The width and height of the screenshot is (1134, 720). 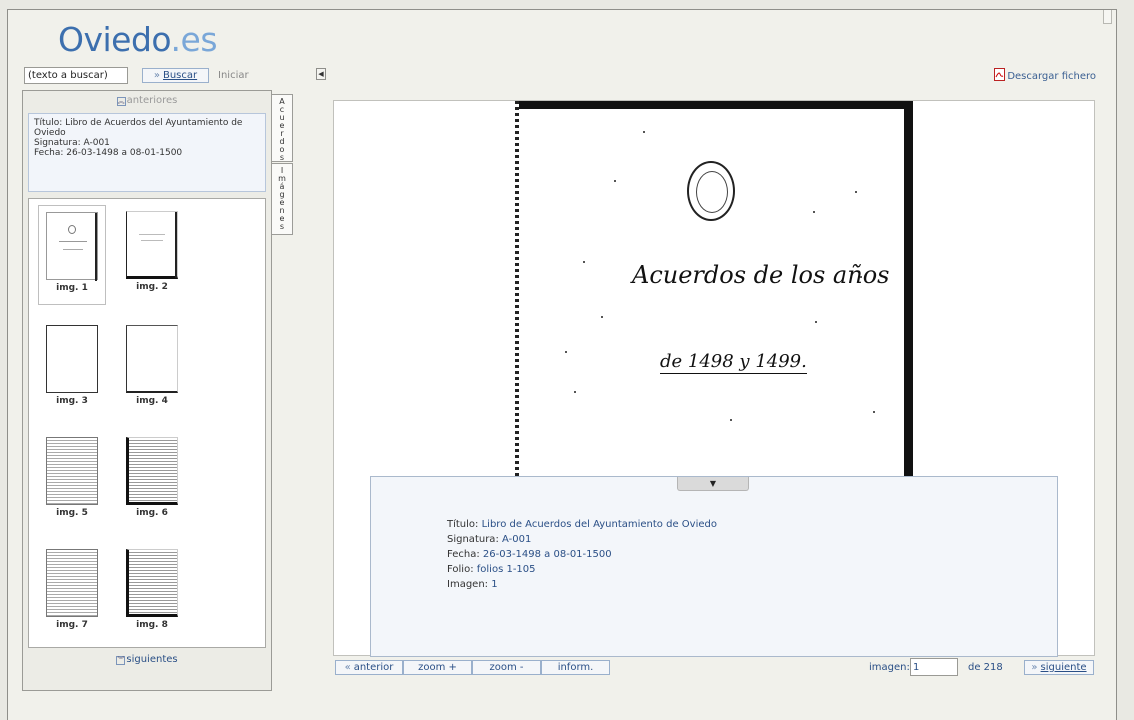 I want to click on thumbnail-label: img. 5, so click(x=72, y=513).